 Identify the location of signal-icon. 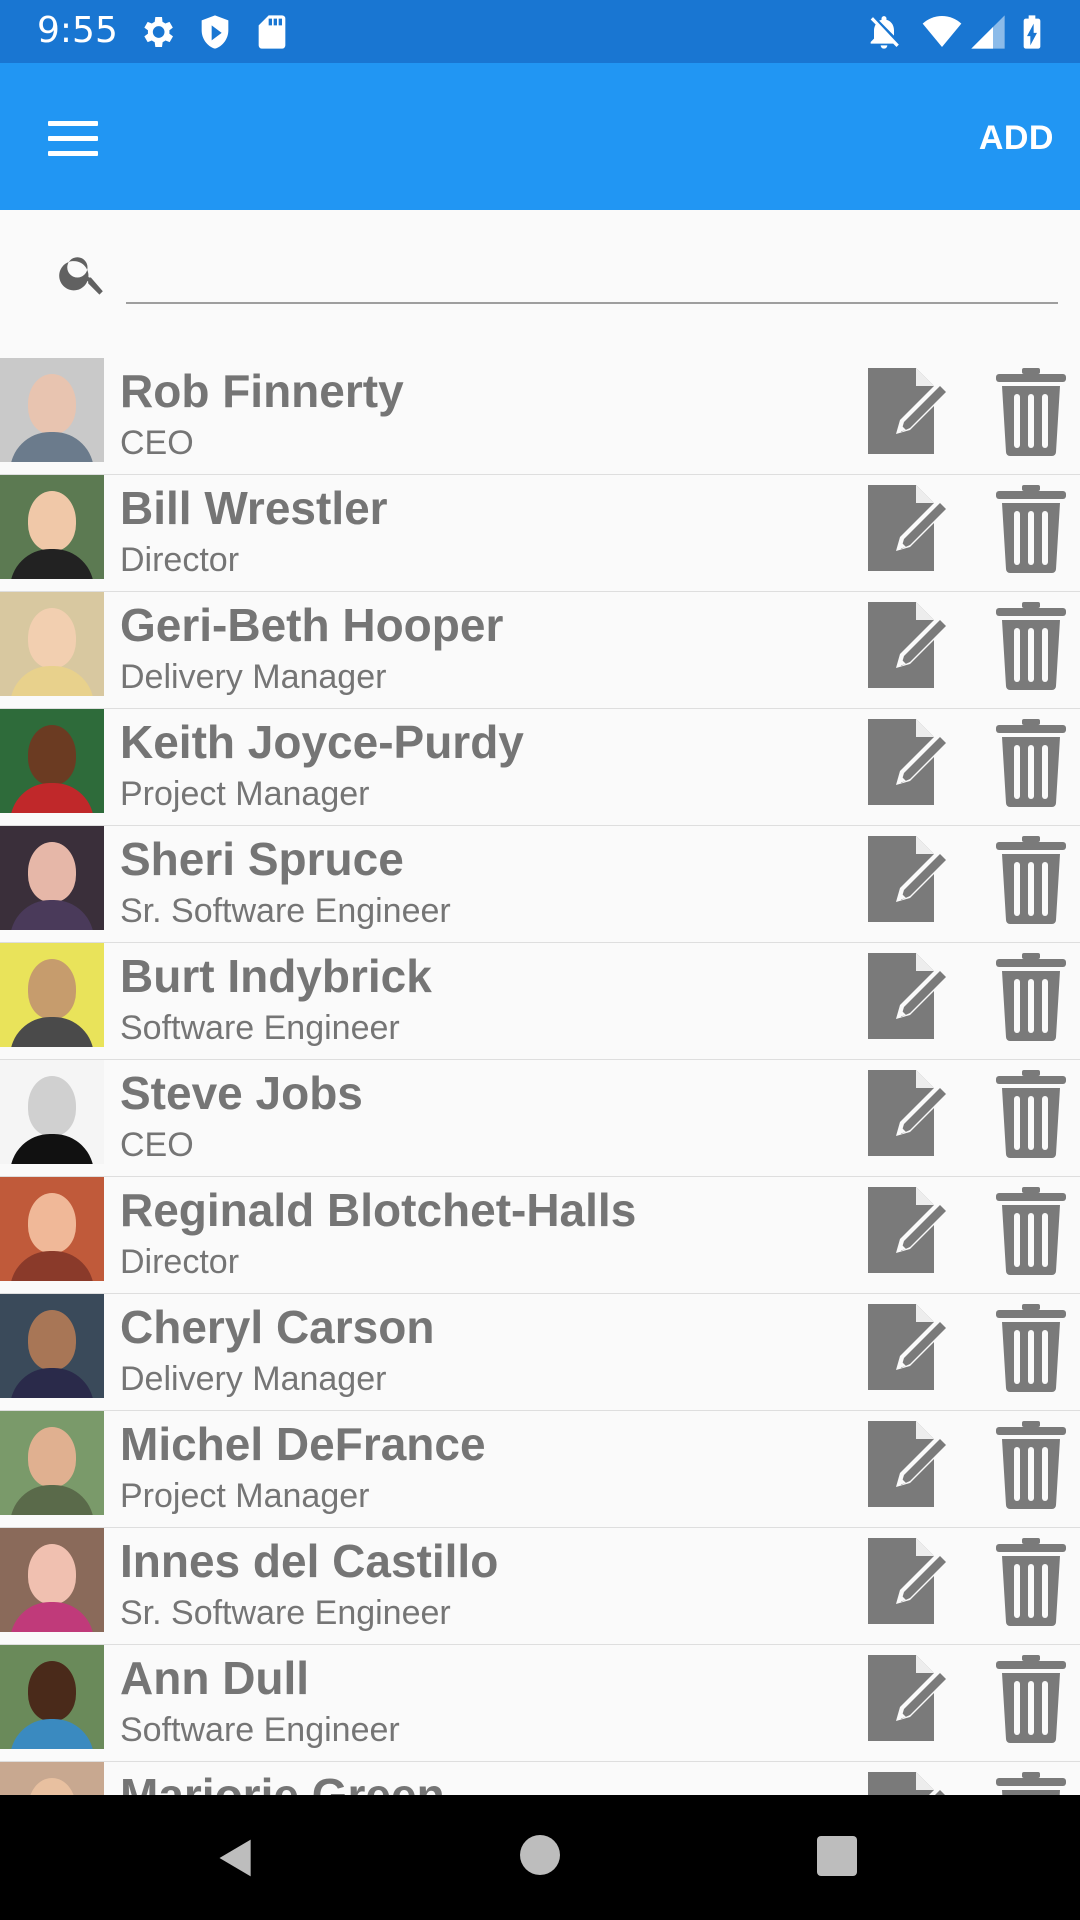
(988, 32).